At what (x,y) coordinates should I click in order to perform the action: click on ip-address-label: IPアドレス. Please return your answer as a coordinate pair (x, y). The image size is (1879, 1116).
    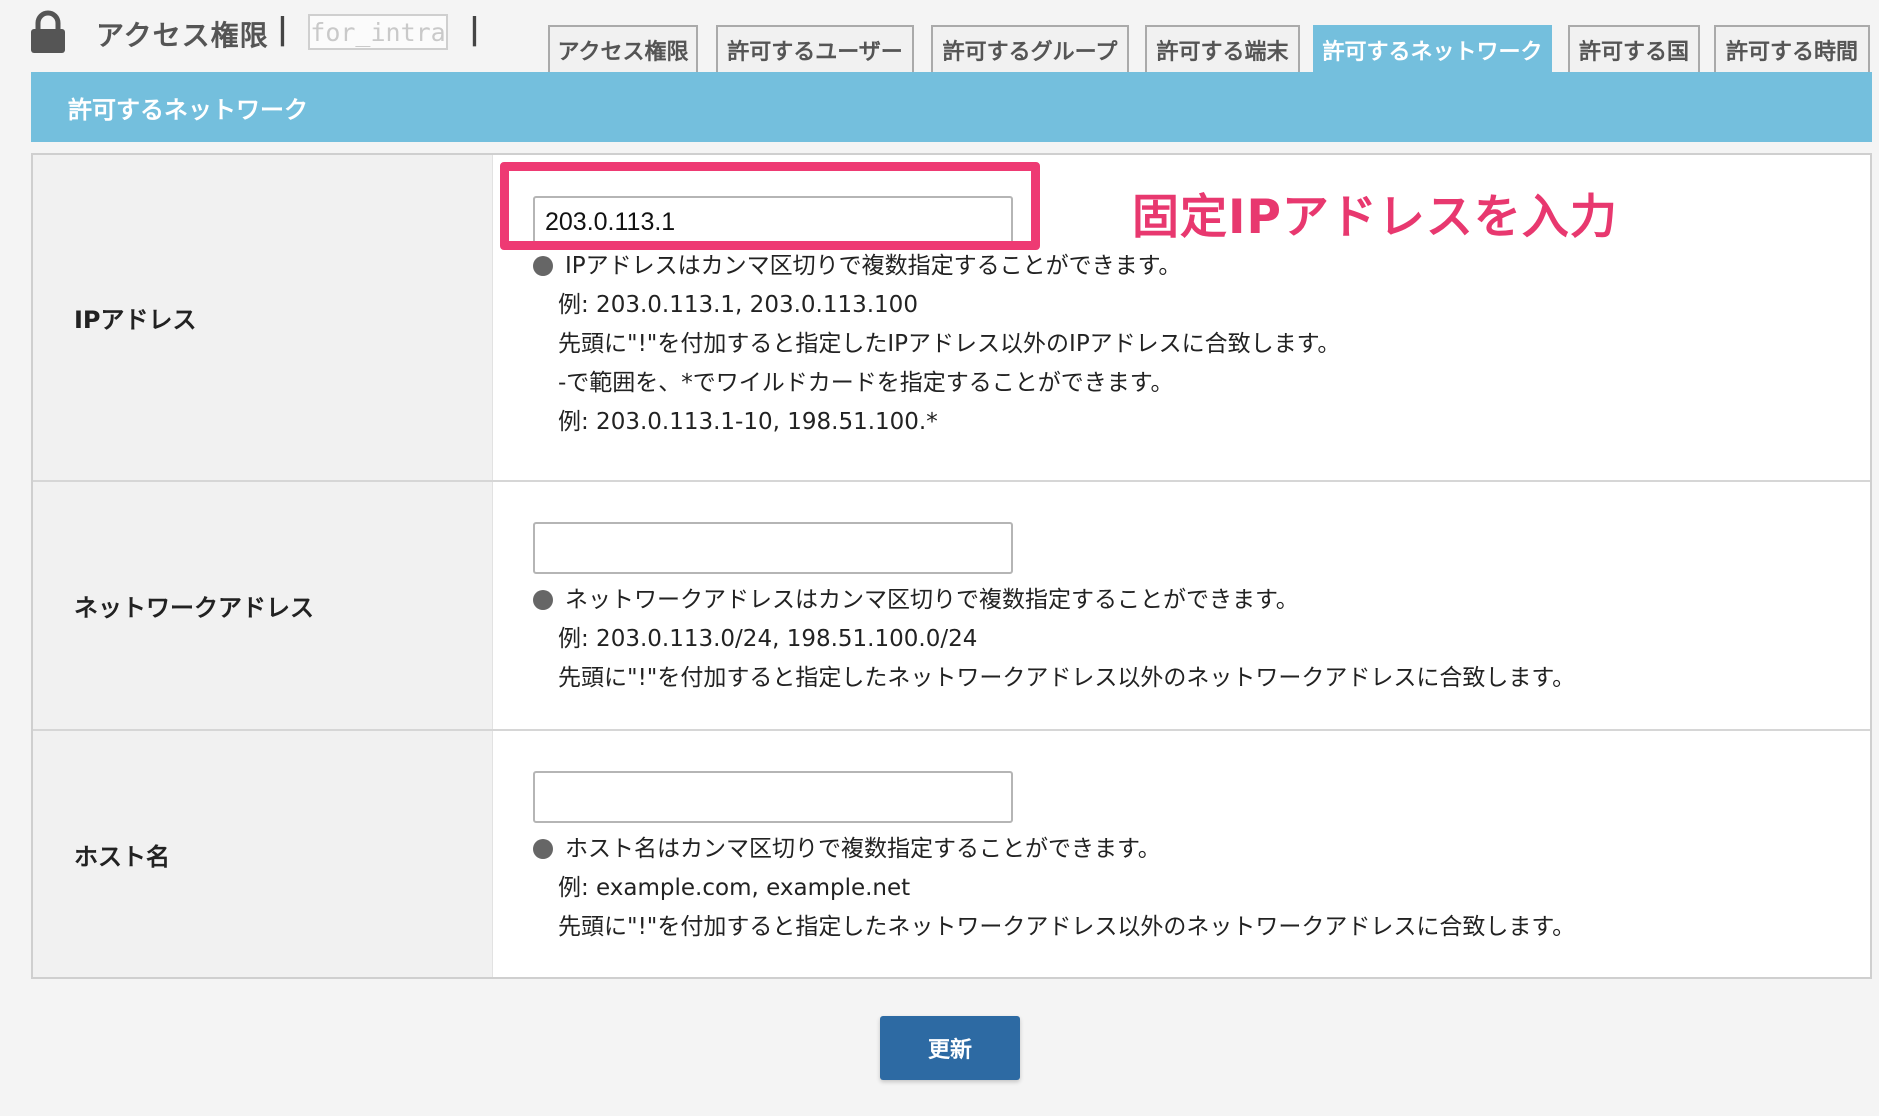
    Looking at the image, I should click on (263, 317).